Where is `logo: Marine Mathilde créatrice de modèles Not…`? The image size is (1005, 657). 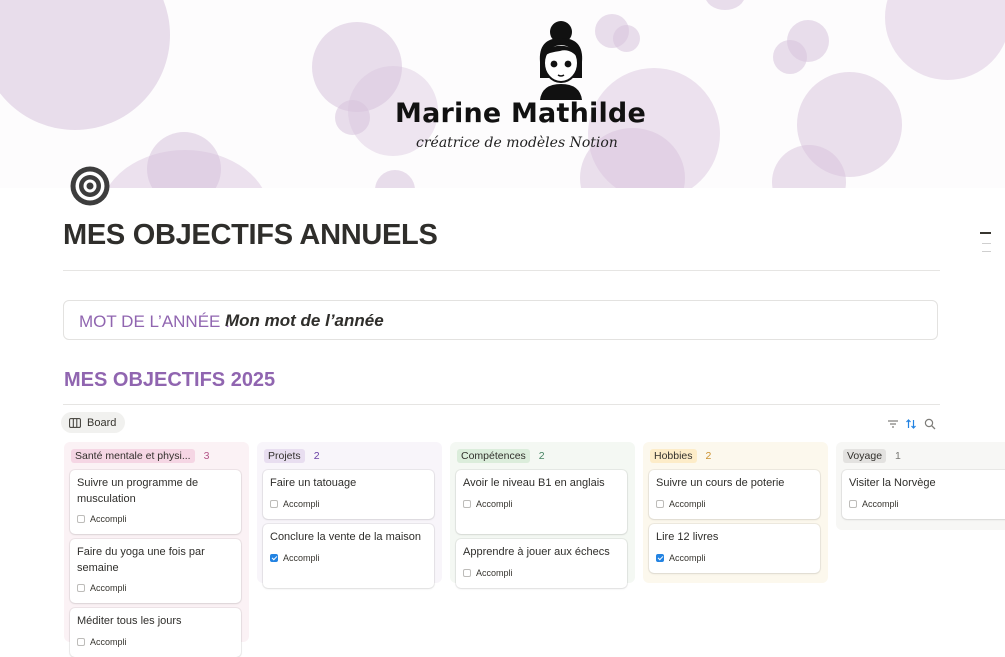 logo: Marine Mathilde créatrice de modèles Not… is located at coordinates (513, 88).